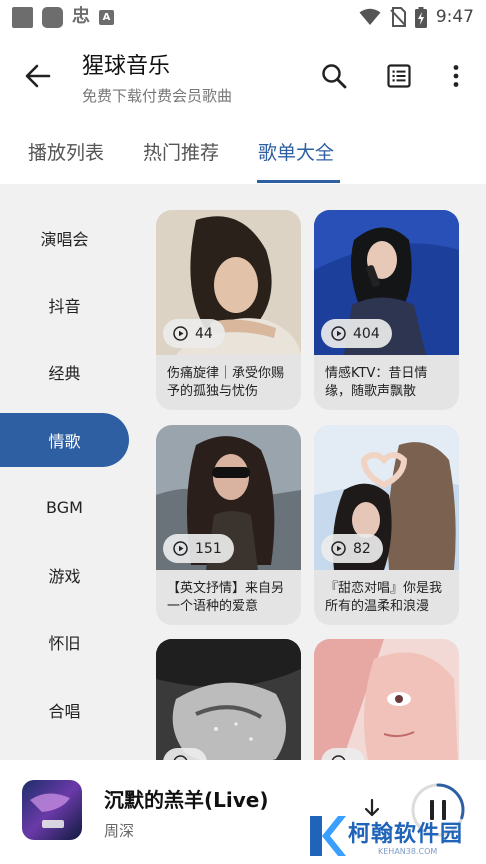 Image resolution: width=486 pixels, height=864 pixels. I want to click on tab-bar: 播放列表 热门推荐 歌单大全, so click(243, 155).